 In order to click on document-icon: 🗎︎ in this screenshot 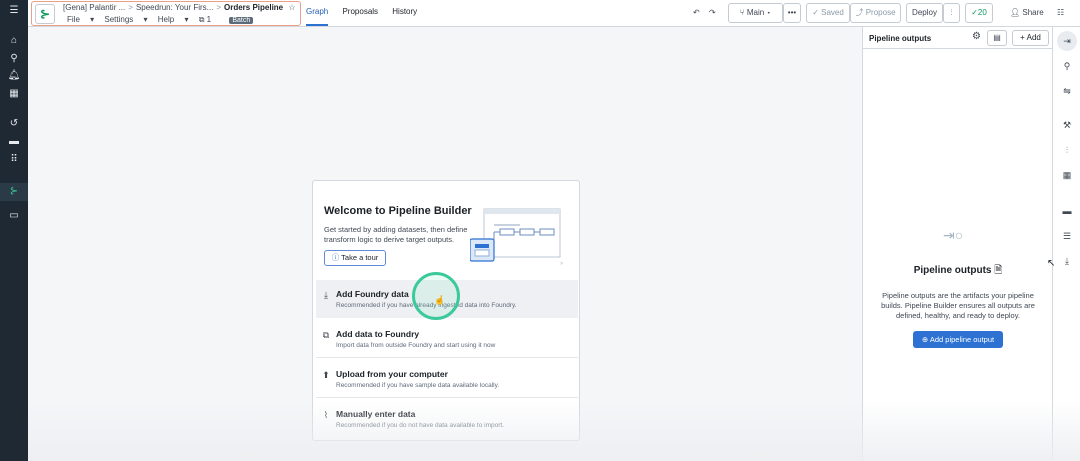, I will do `click(998, 270)`.